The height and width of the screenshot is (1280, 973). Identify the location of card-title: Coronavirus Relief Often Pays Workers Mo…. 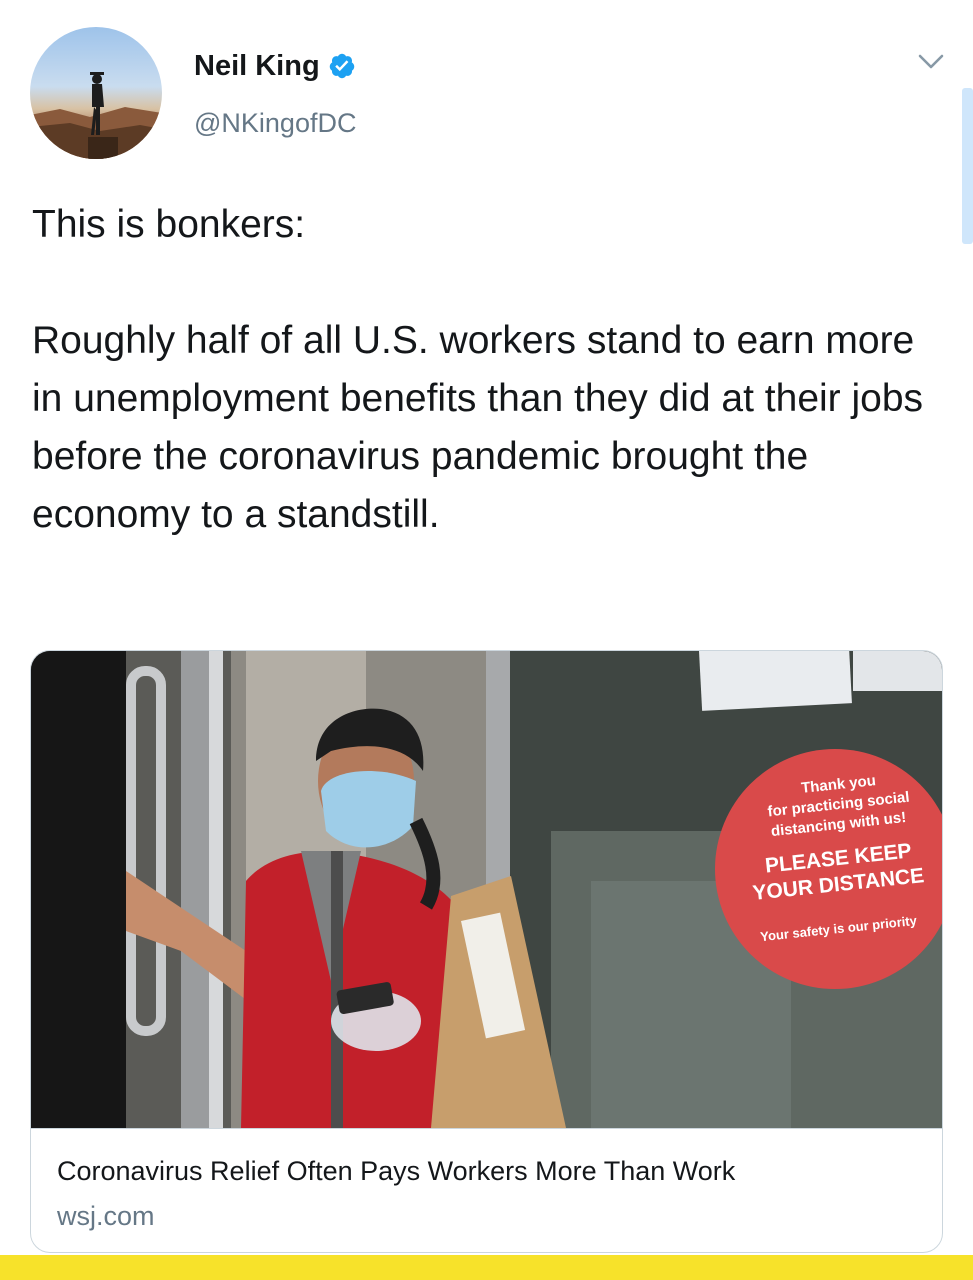
(396, 1171).